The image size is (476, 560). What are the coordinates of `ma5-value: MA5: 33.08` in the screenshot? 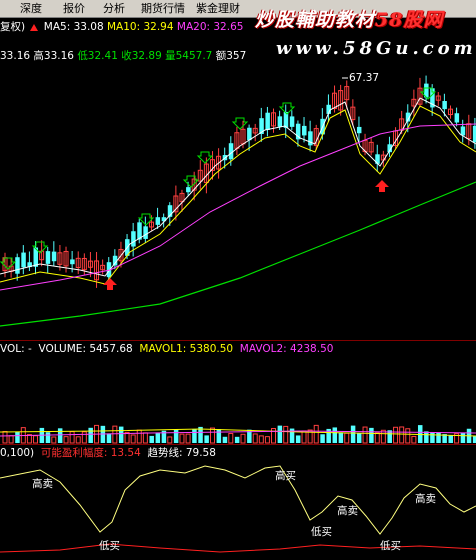 It's located at (73, 27).